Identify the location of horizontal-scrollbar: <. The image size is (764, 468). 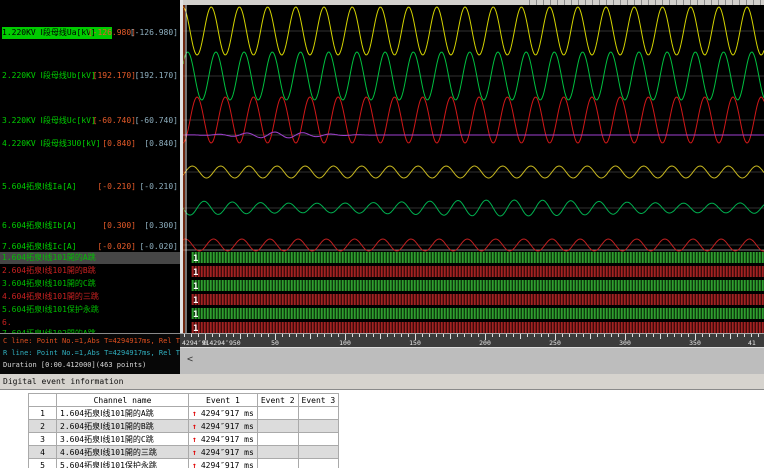
(472, 360).